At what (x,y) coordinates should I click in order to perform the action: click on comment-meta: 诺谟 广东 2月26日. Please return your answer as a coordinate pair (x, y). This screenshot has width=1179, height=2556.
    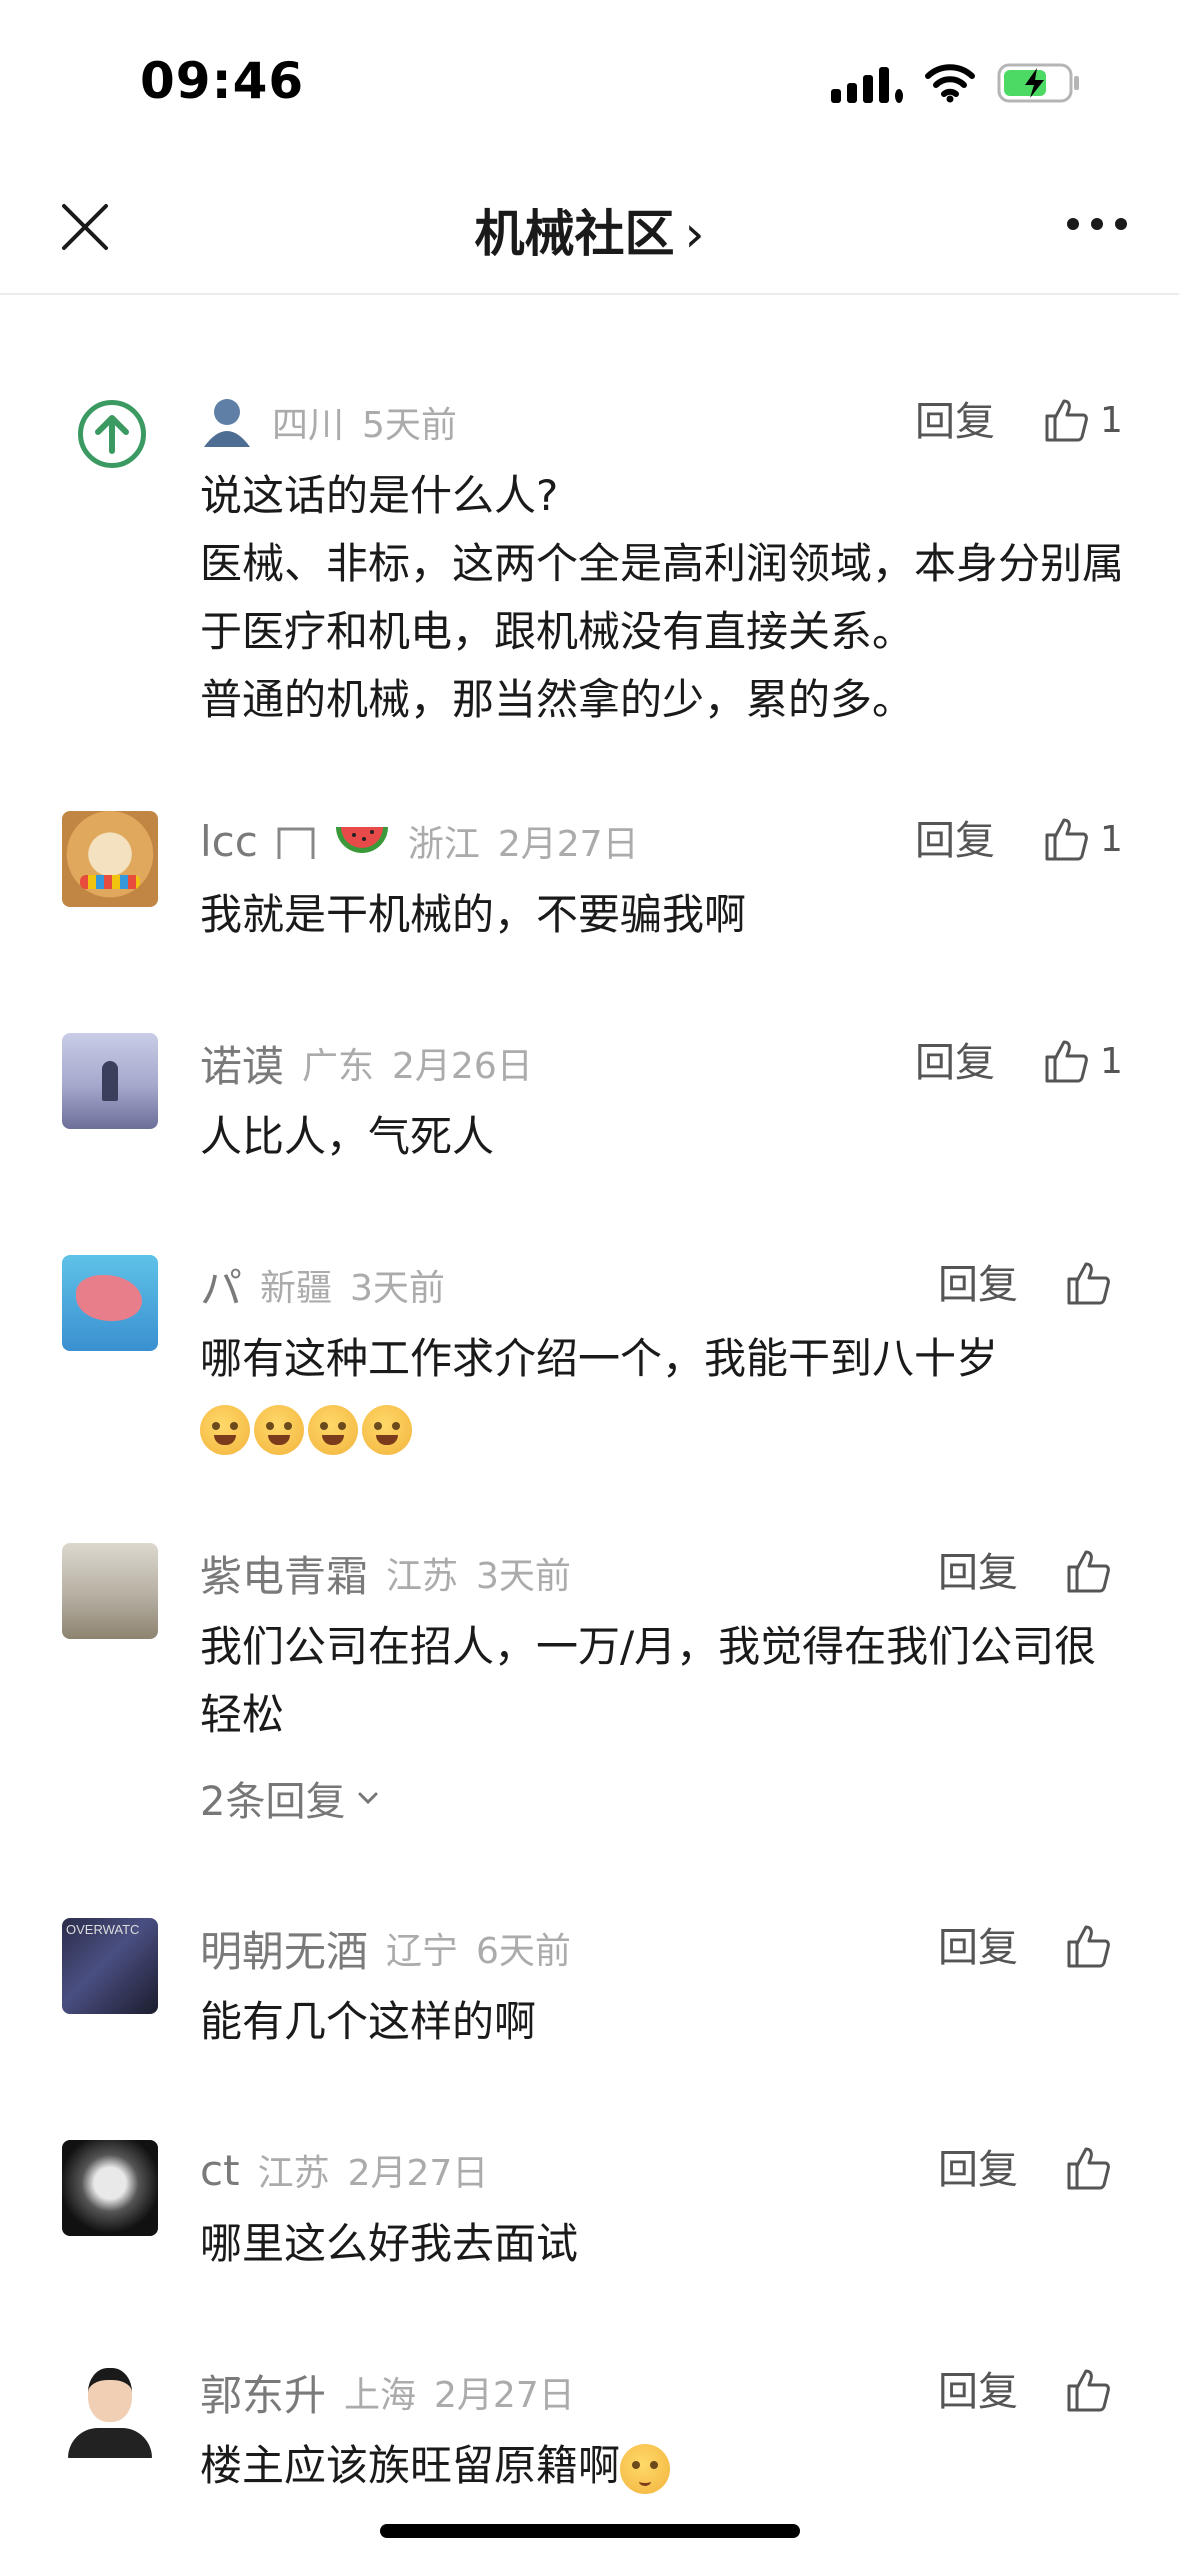
    Looking at the image, I should click on (366, 1063).